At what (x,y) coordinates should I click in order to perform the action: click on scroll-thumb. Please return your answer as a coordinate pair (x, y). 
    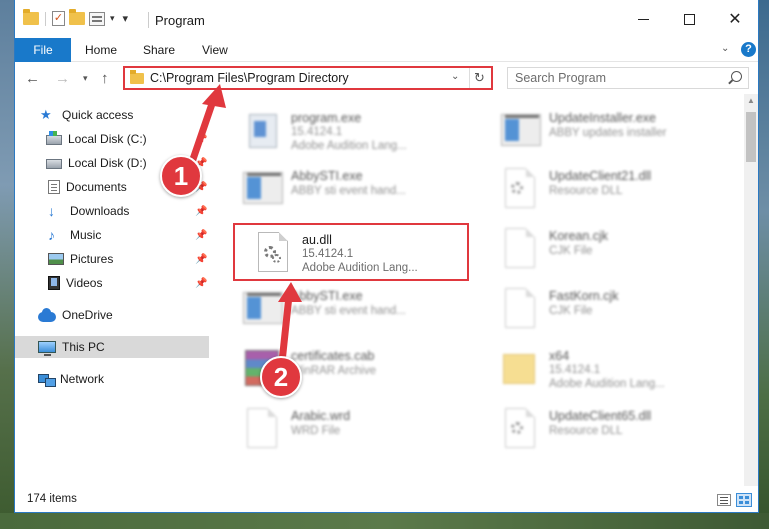
    Looking at the image, I should click on (751, 137).